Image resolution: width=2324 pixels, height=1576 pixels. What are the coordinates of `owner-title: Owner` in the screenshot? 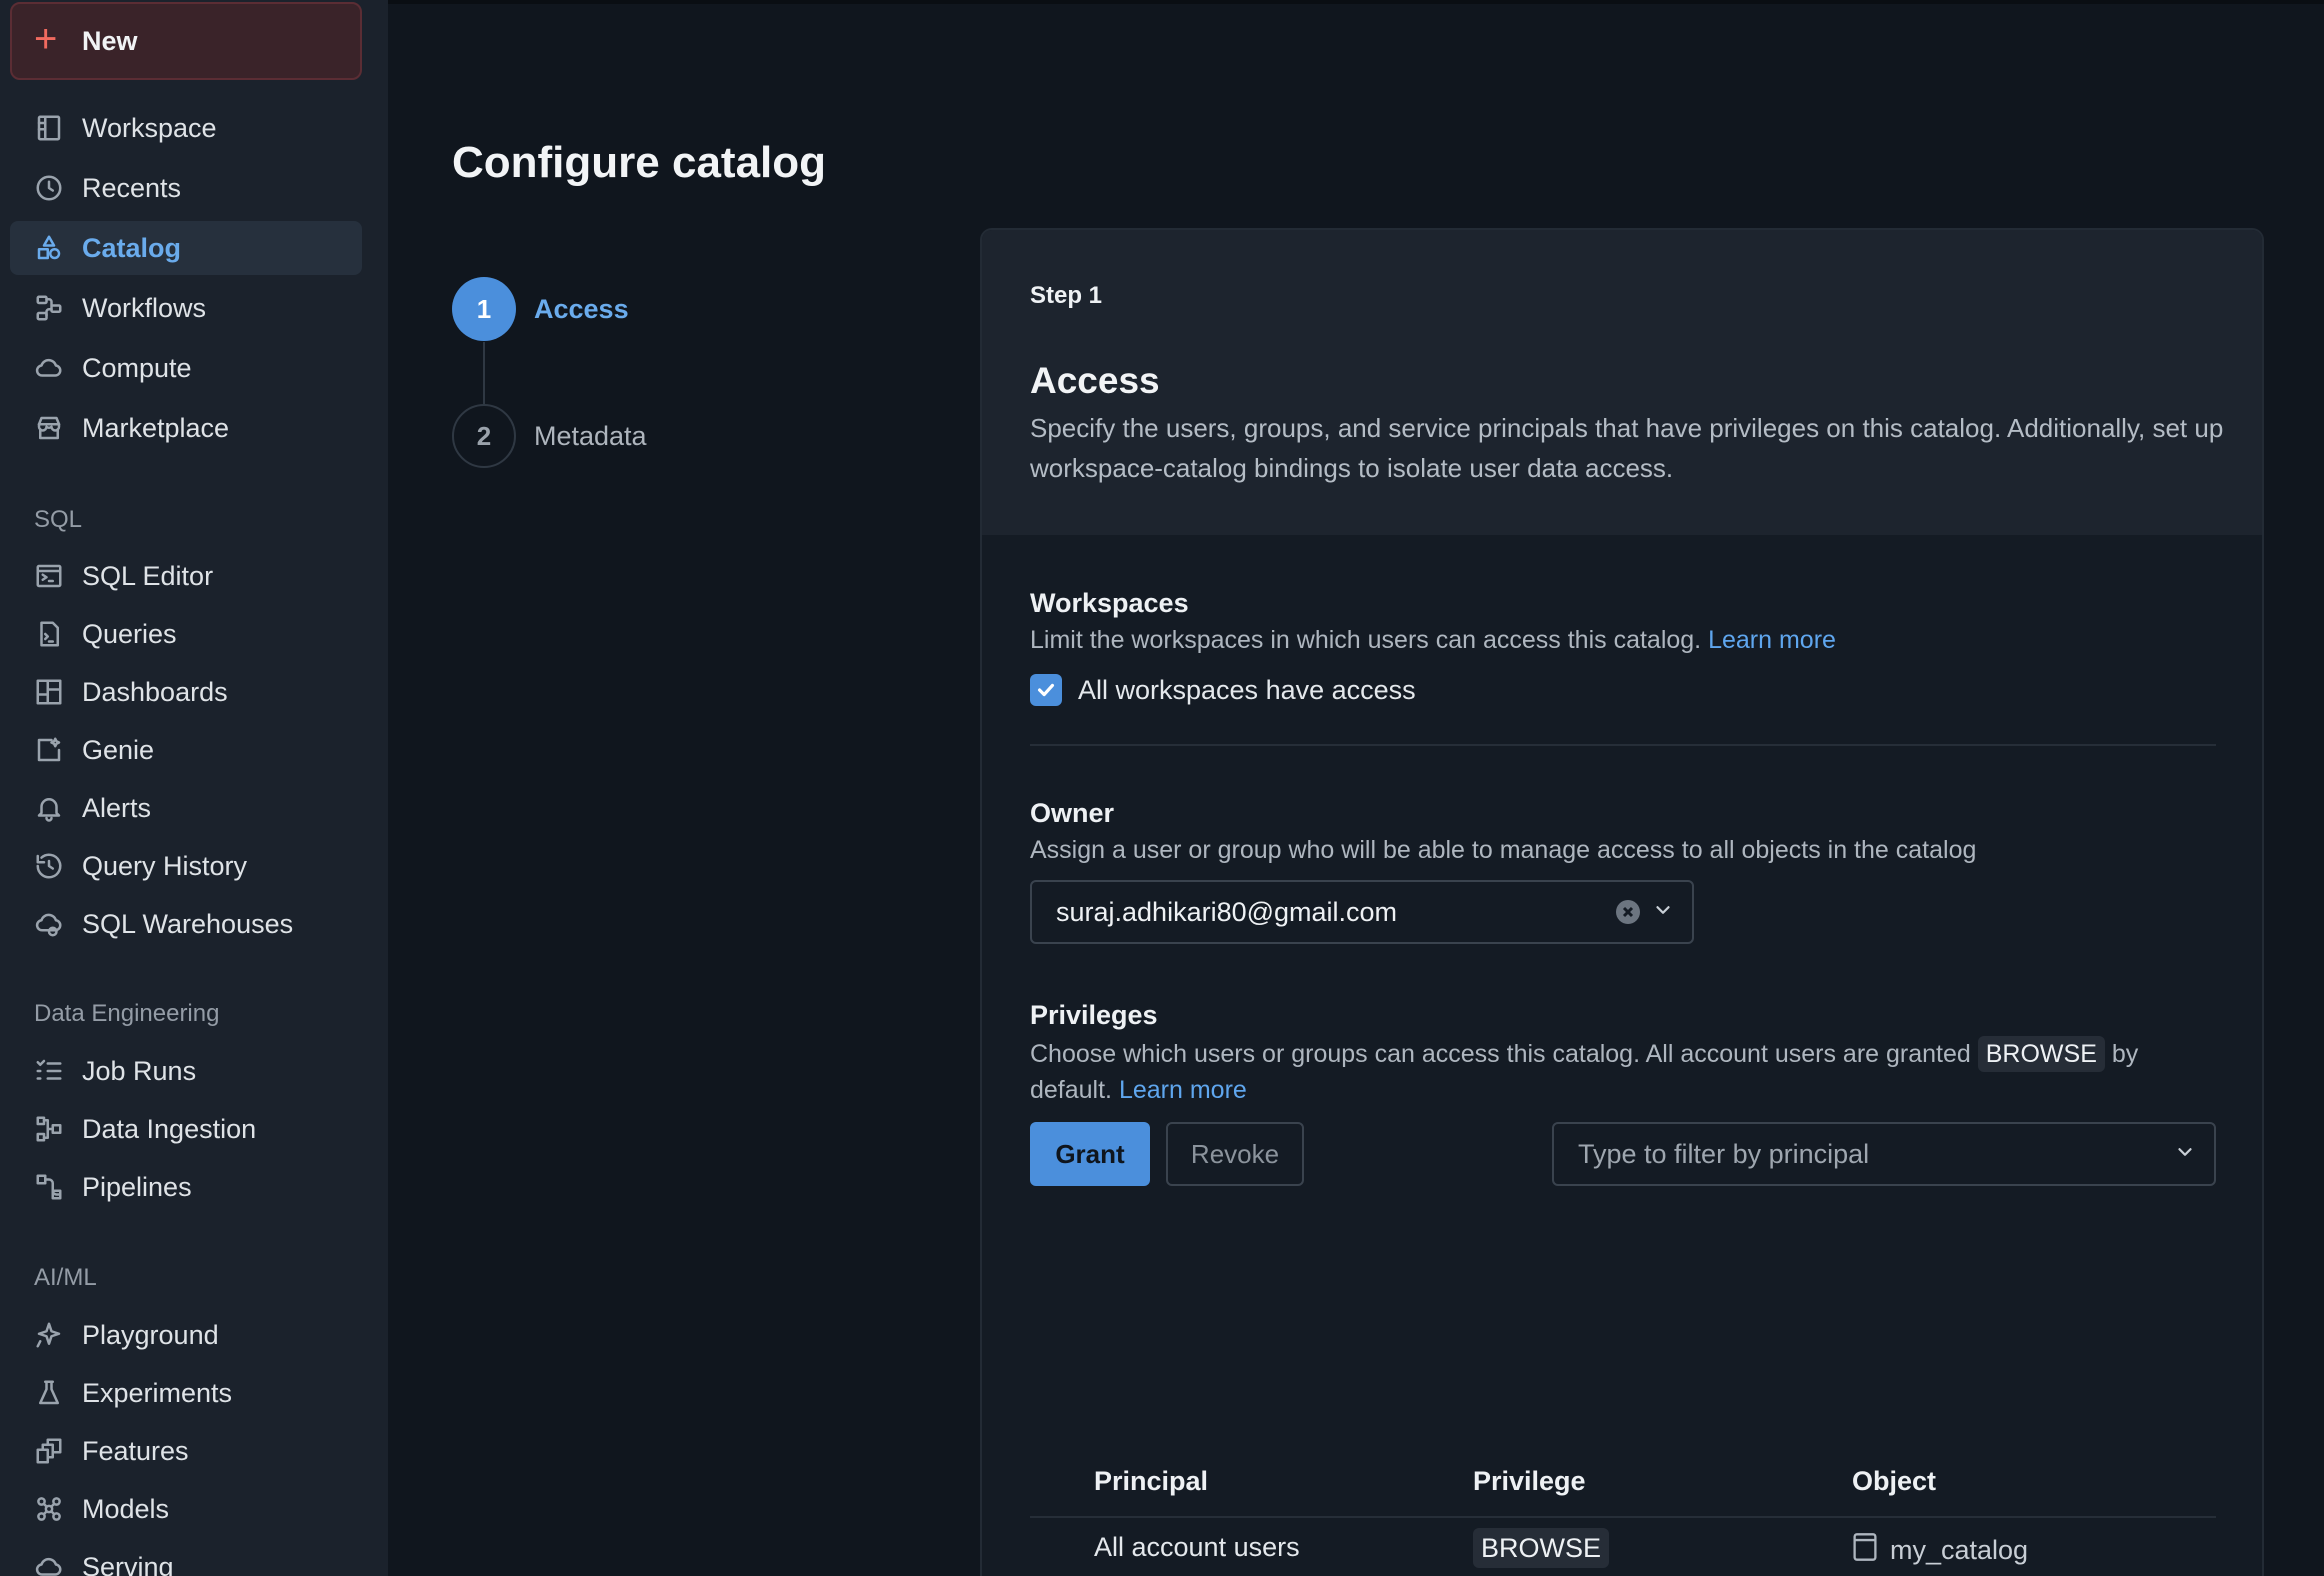 It's located at (1072, 813).